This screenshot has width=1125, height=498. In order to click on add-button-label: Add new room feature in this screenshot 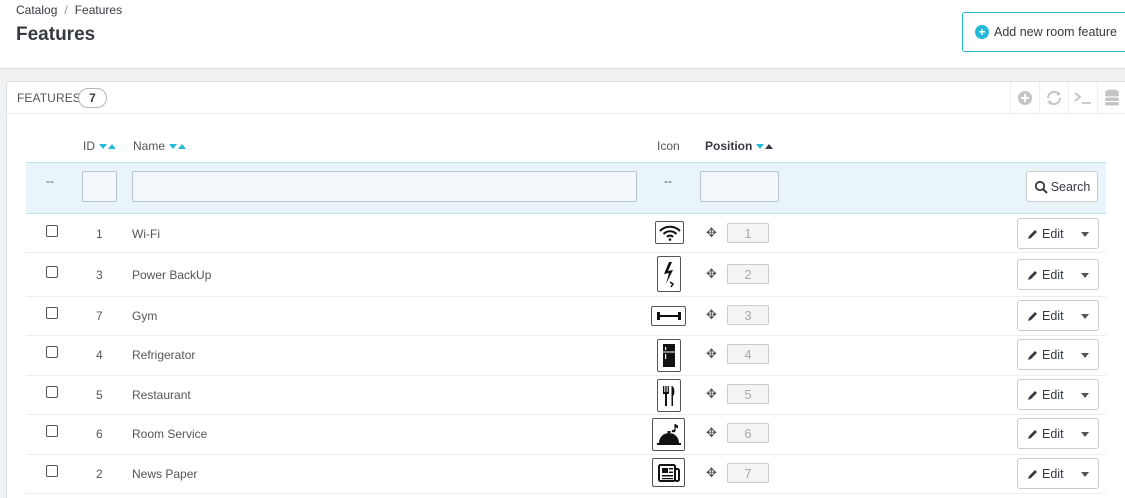, I will do `click(1055, 32)`.